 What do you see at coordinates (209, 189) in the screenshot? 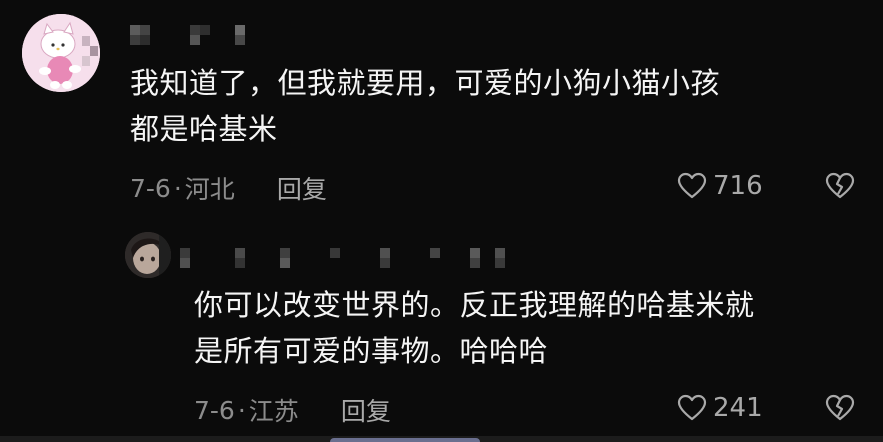
I see `comment-location: 河北` at bounding box center [209, 189].